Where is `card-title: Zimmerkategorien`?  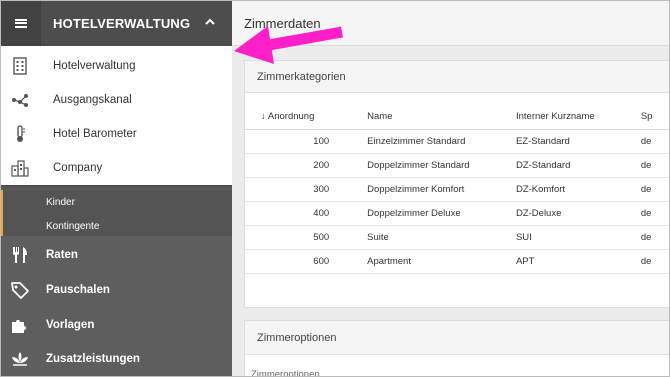 card-title: Zimmerkategorien is located at coordinates (301, 77).